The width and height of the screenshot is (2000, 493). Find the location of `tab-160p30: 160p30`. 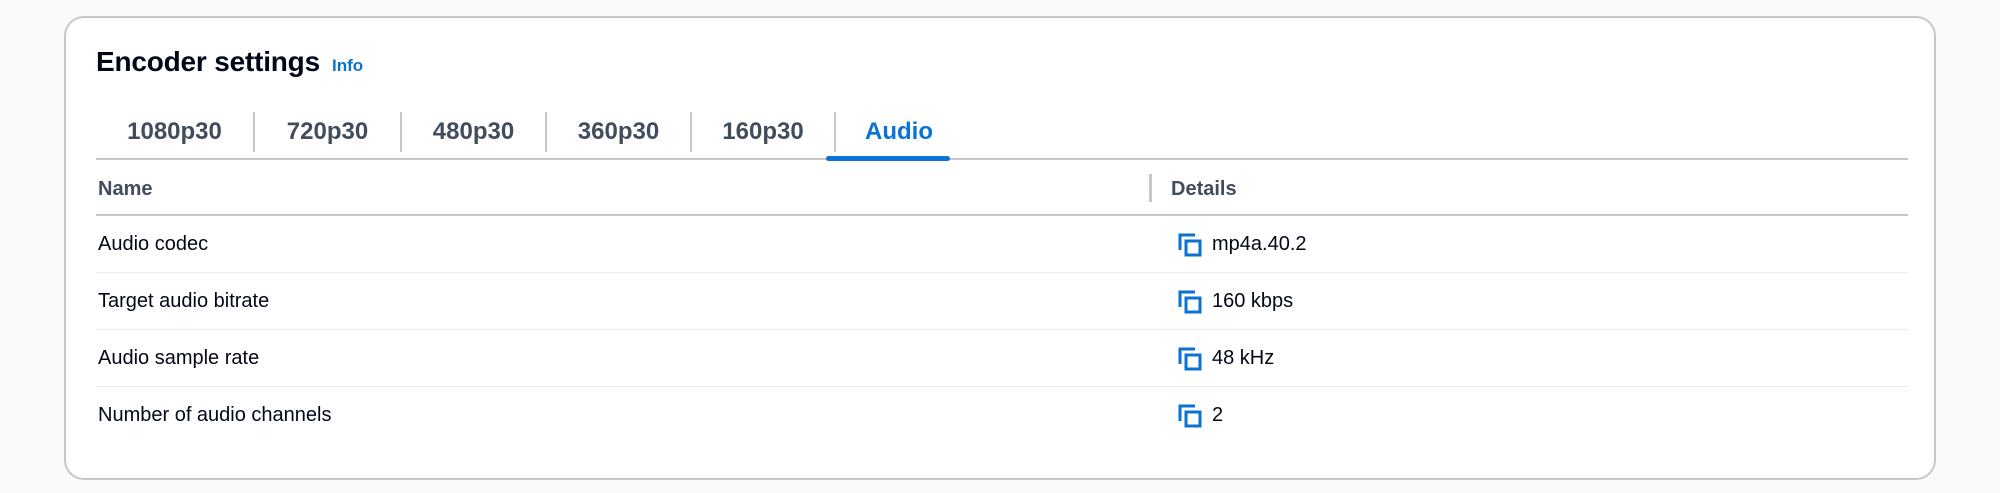

tab-160p30: 160p30 is located at coordinates (763, 132).